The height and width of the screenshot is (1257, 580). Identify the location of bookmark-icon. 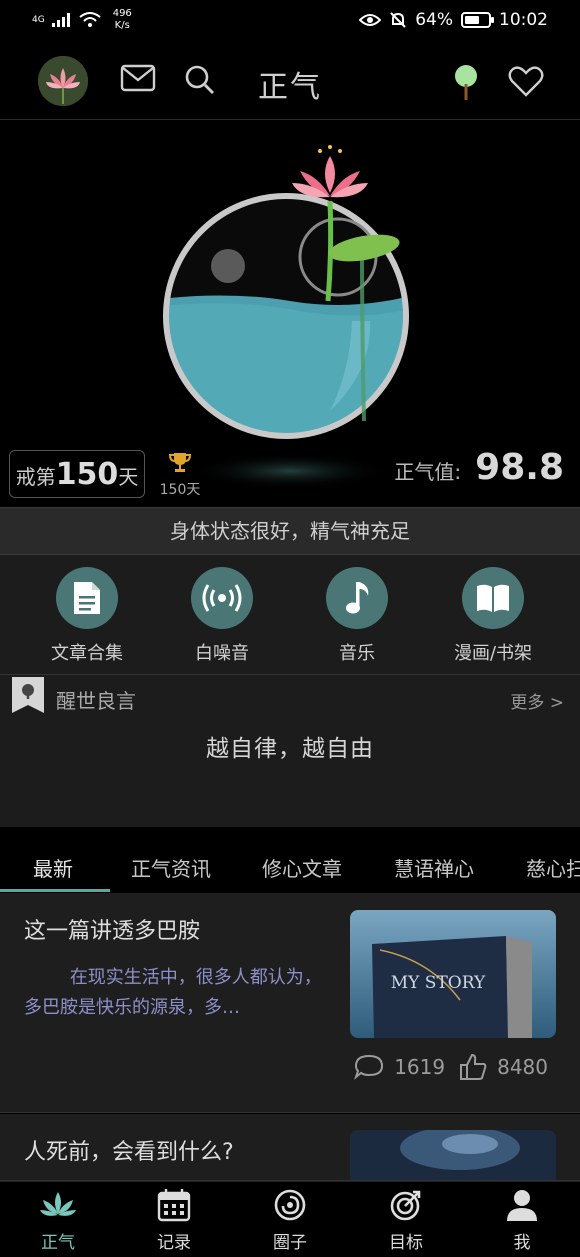
(28, 695).